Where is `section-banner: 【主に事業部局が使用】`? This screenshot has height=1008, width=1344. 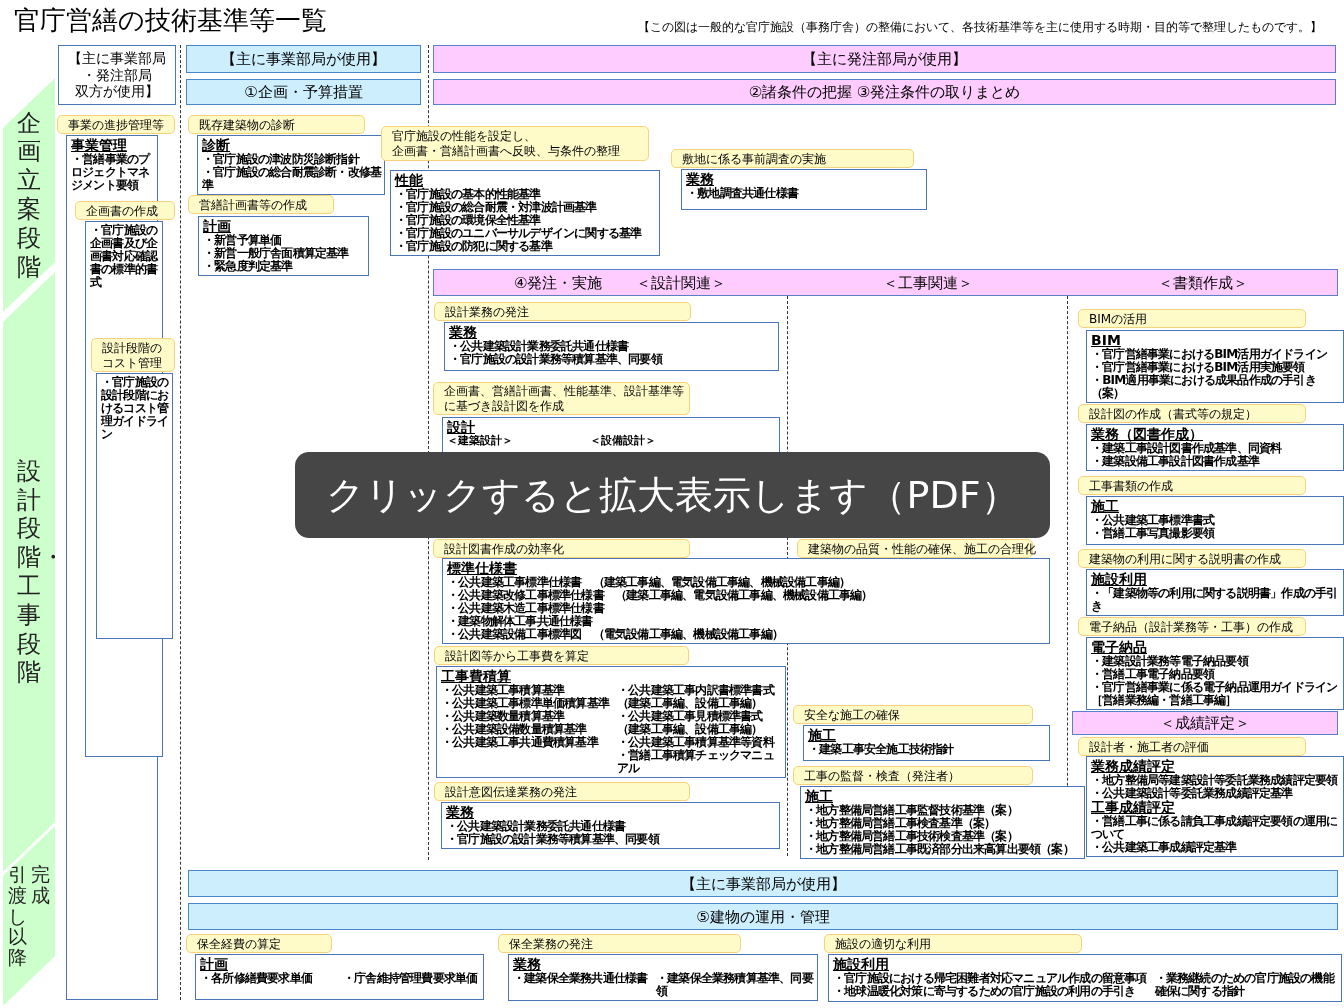
section-banner: 【主に事業部局が使用】 is located at coordinates (763, 883).